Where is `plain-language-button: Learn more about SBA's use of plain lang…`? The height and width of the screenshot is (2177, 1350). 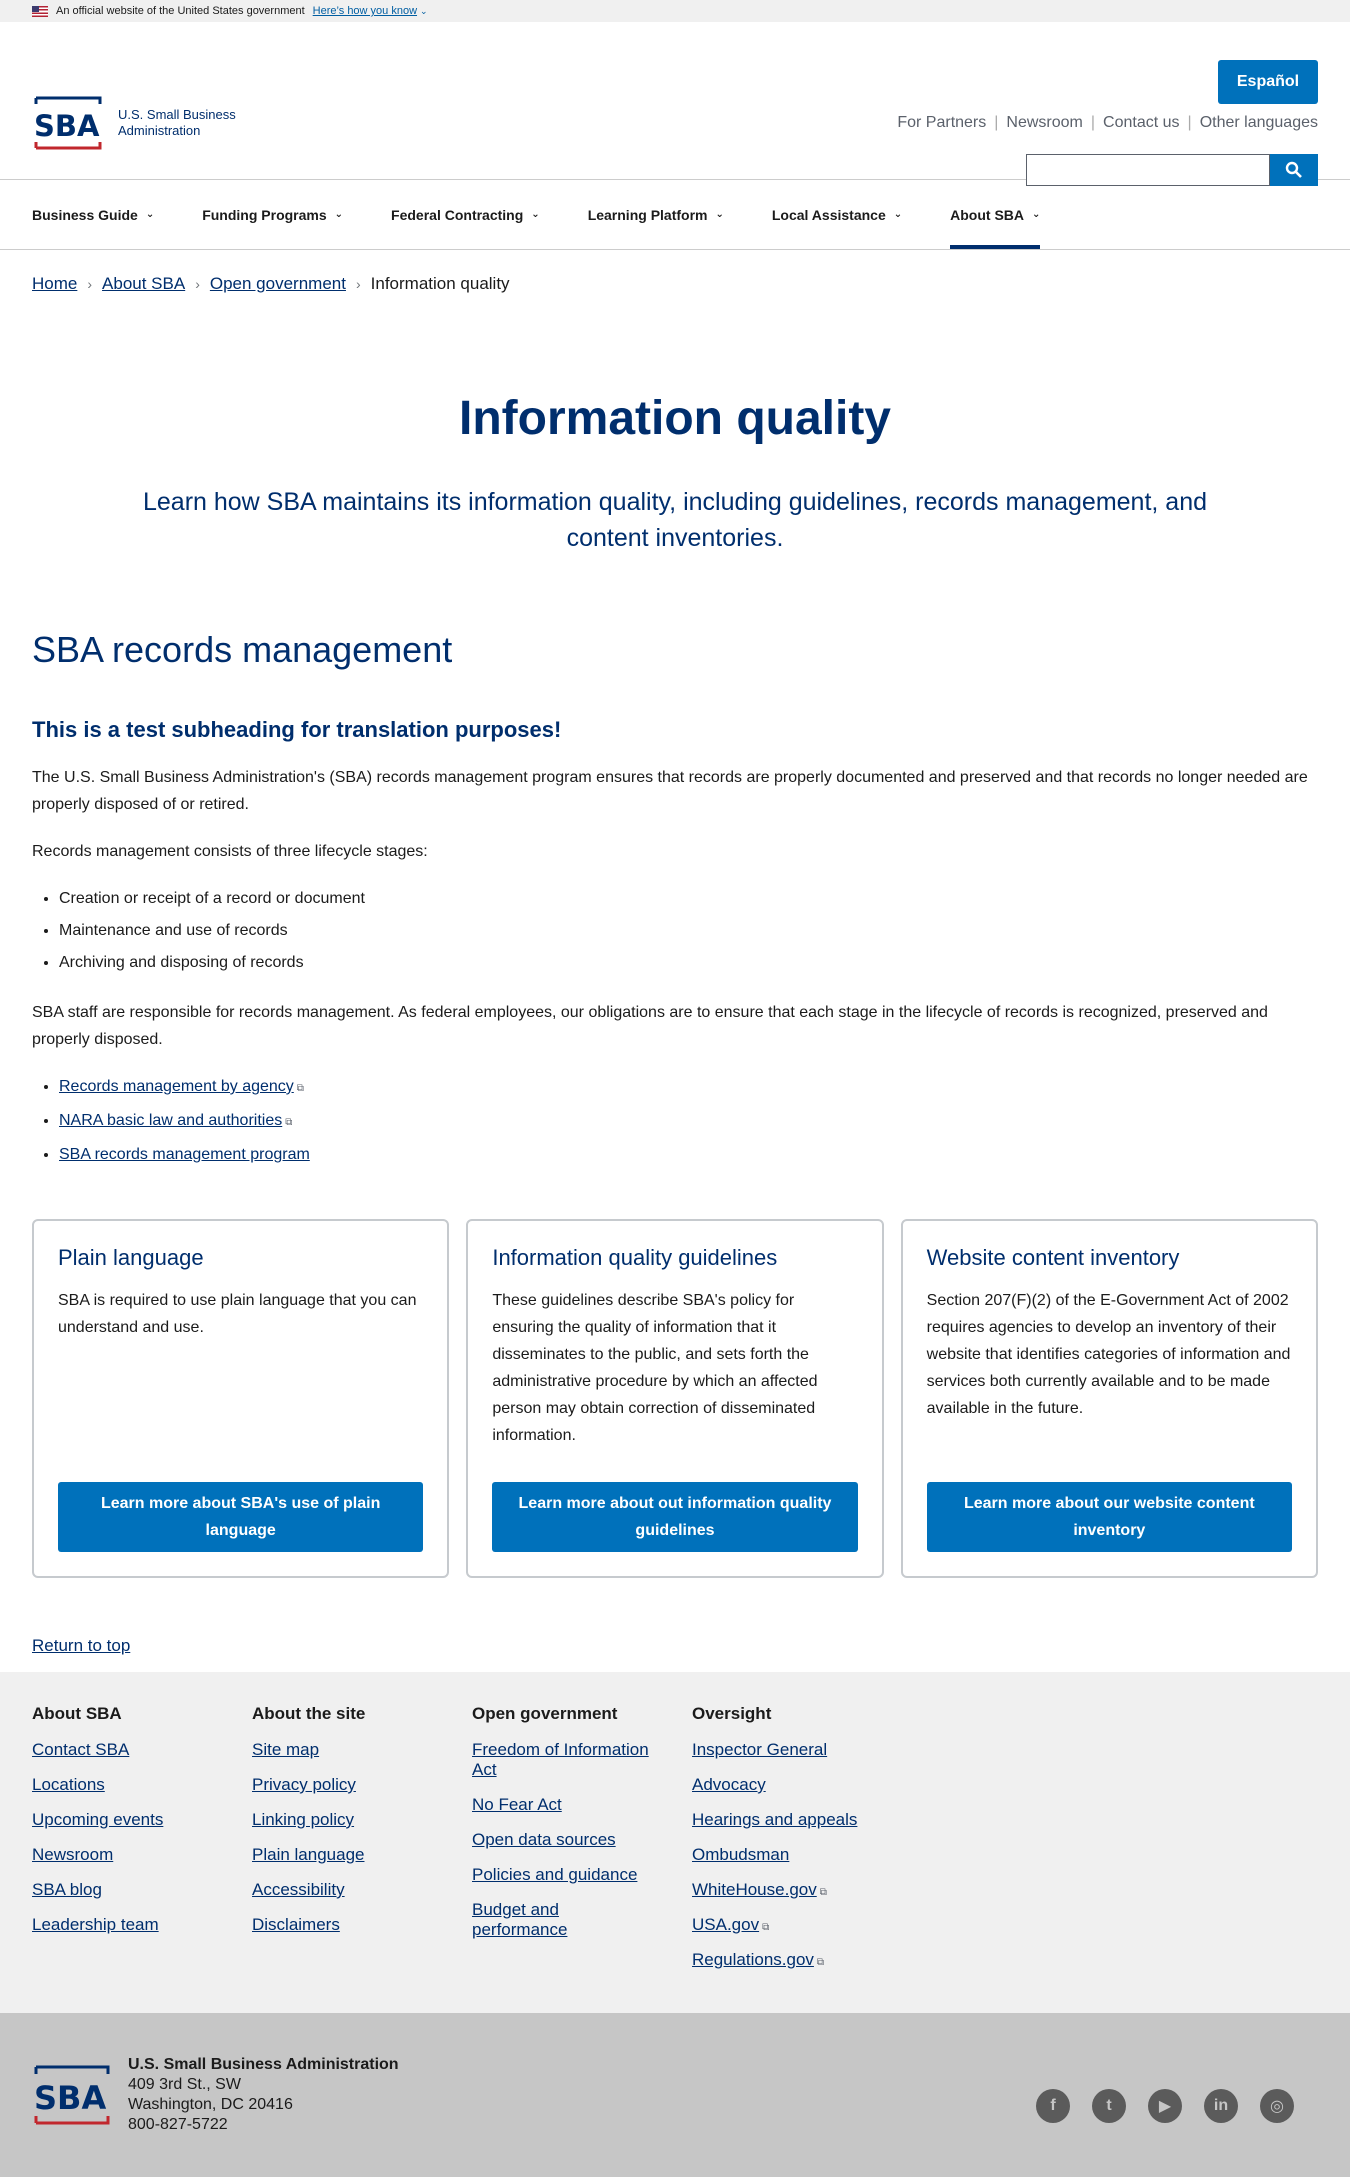 plain-language-button: Learn more about SBA's use of plain lang… is located at coordinates (241, 1517).